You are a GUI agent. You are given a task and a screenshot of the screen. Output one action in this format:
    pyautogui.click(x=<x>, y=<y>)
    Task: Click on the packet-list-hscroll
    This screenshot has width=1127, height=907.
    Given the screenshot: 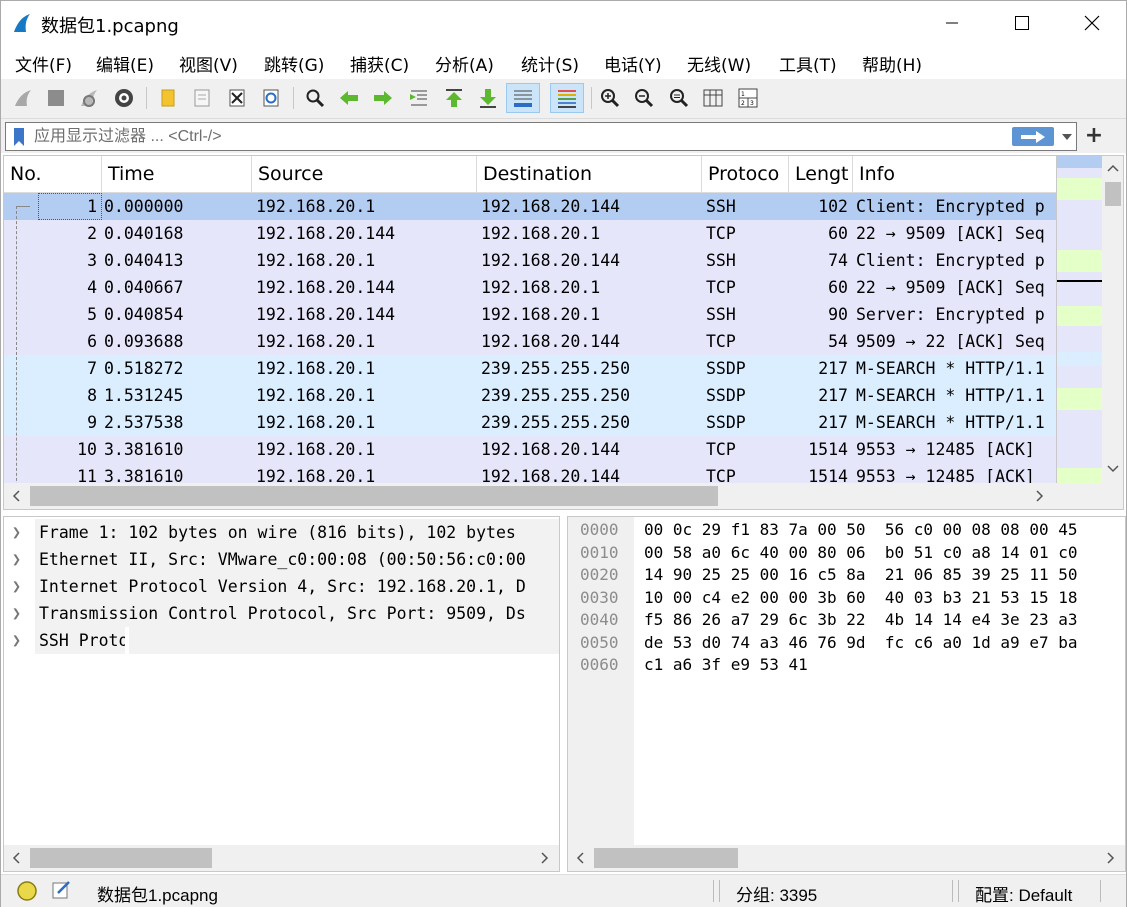 What is the action you would take?
    pyautogui.click(x=563, y=496)
    